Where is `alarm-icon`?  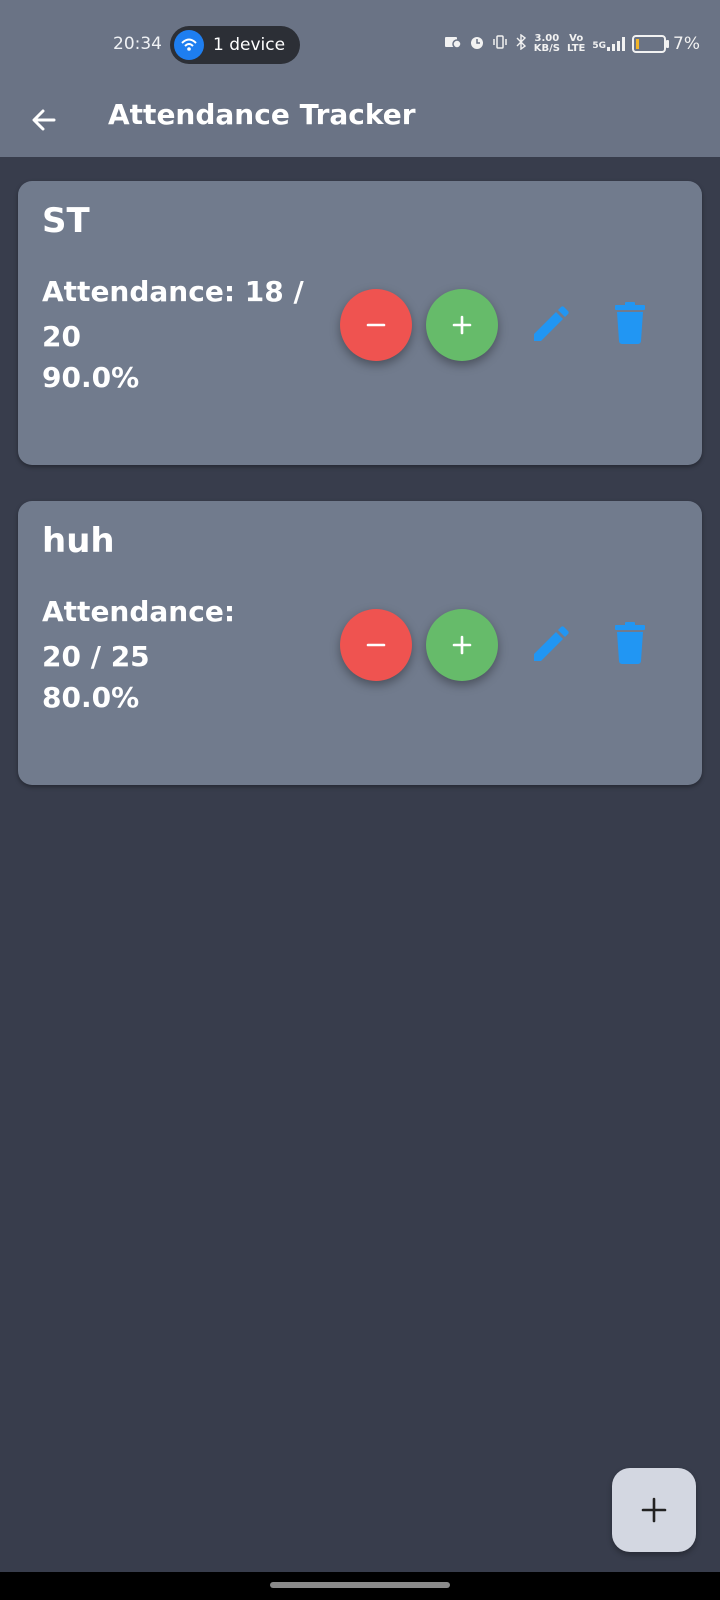
alarm-icon is located at coordinates (477, 44).